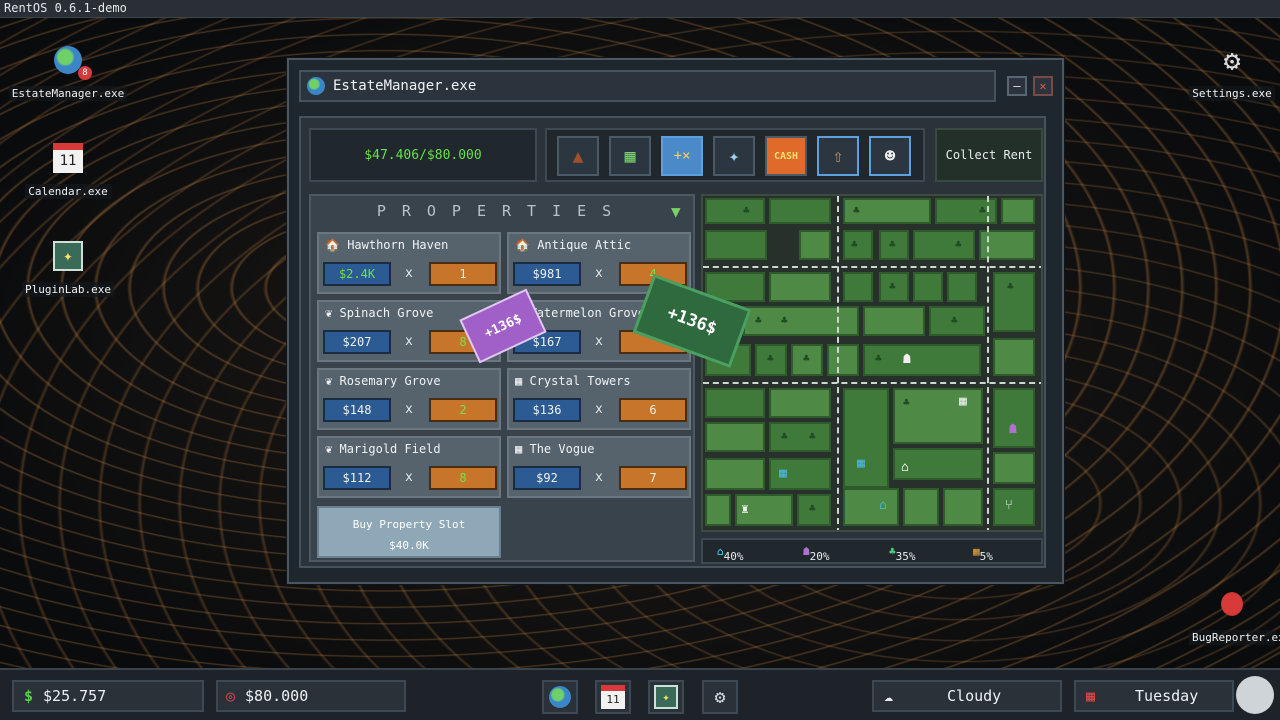 The height and width of the screenshot is (720, 1280). What do you see at coordinates (379, 313) in the screenshot?
I see `property-name: ❦ Spinach Grove` at bounding box center [379, 313].